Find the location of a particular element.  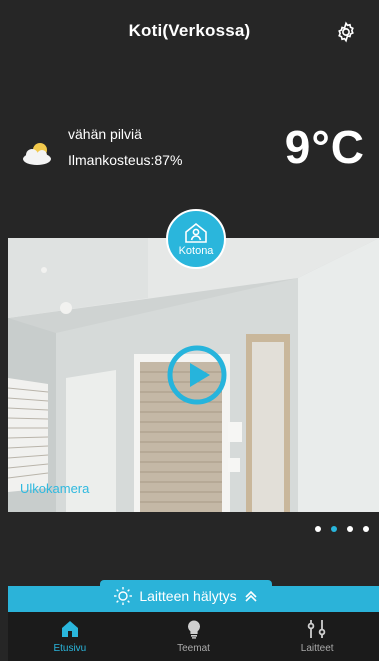

mode-label: Kotona is located at coordinates (196, 250).